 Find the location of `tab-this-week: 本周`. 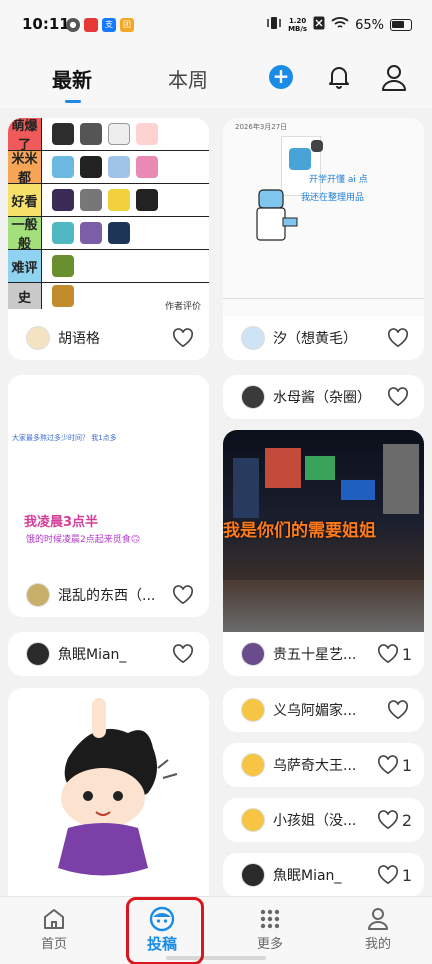

tab-this-week: 本周 is located at coordinates (188, 78).